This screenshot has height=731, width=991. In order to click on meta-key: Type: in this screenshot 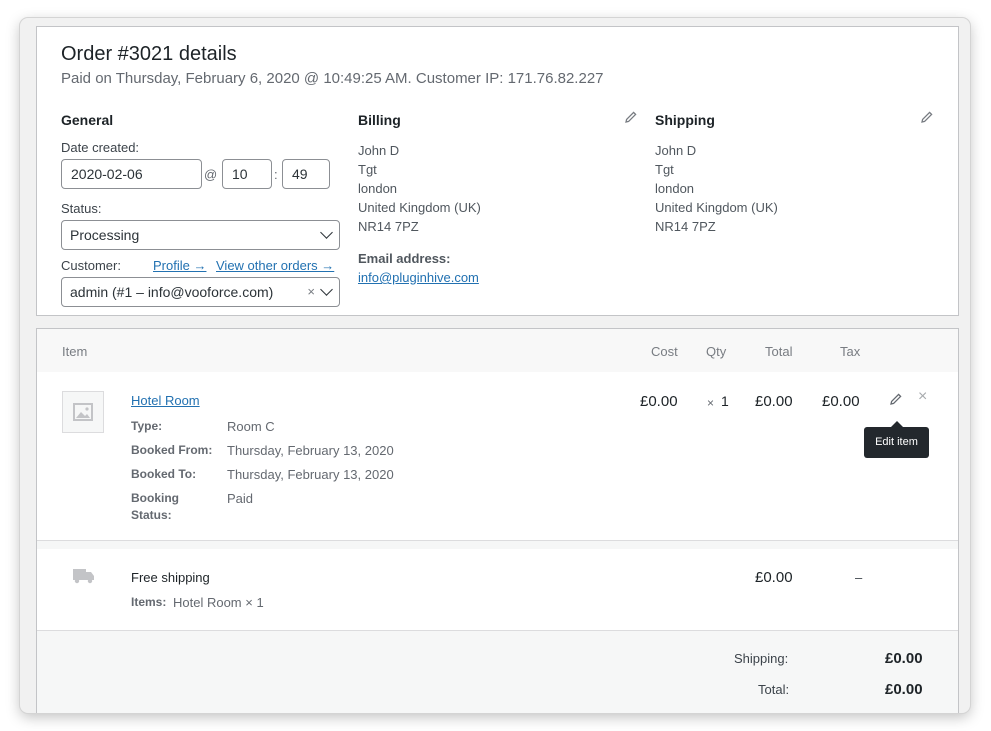, I will do `click(147, 426)`.